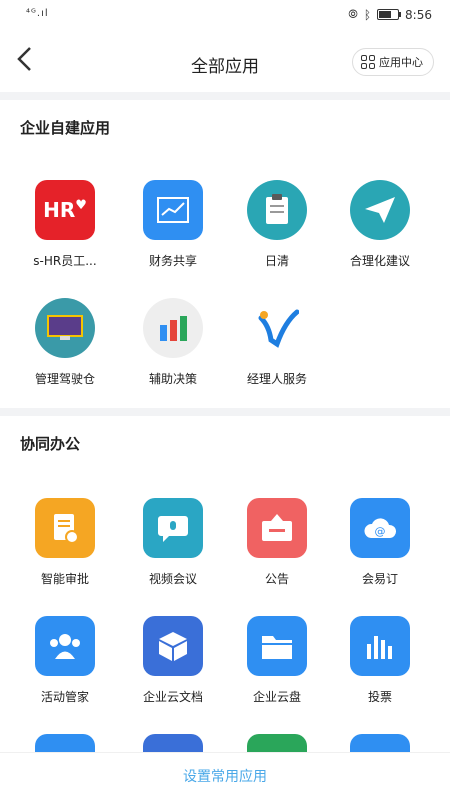  I want to click on cube-icon, so click(173, 646).